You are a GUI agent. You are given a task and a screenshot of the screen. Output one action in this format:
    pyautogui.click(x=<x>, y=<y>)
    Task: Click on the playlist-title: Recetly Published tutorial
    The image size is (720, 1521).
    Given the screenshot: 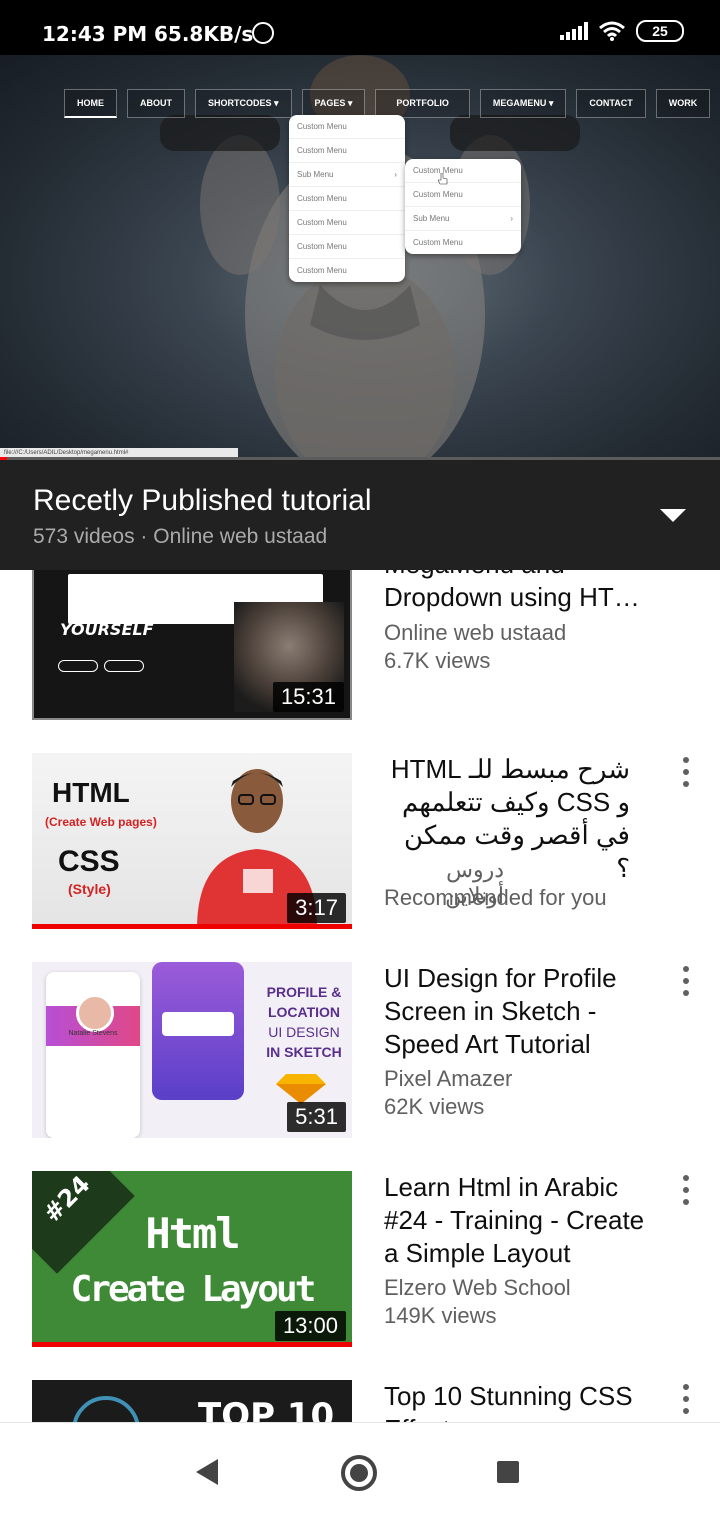 What is the action you would take?
    pyautogui.click(x=202, y=500)
    